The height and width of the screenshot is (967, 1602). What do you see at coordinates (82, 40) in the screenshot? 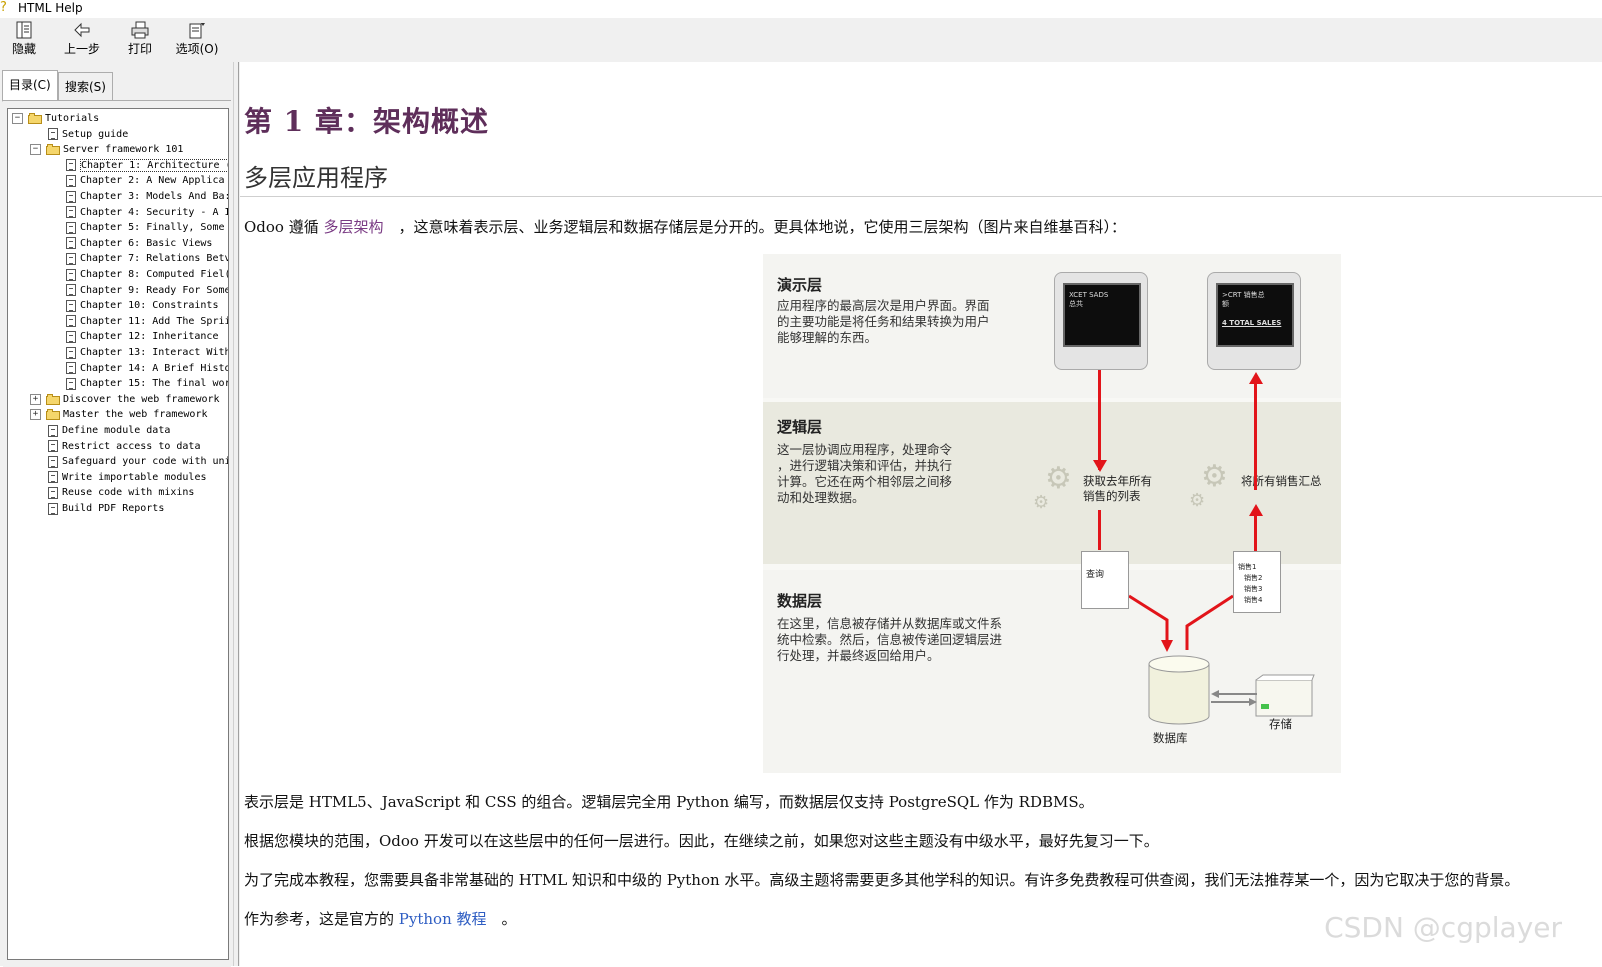
I see `back-button: 上一步` at bounding box center [82, 40].